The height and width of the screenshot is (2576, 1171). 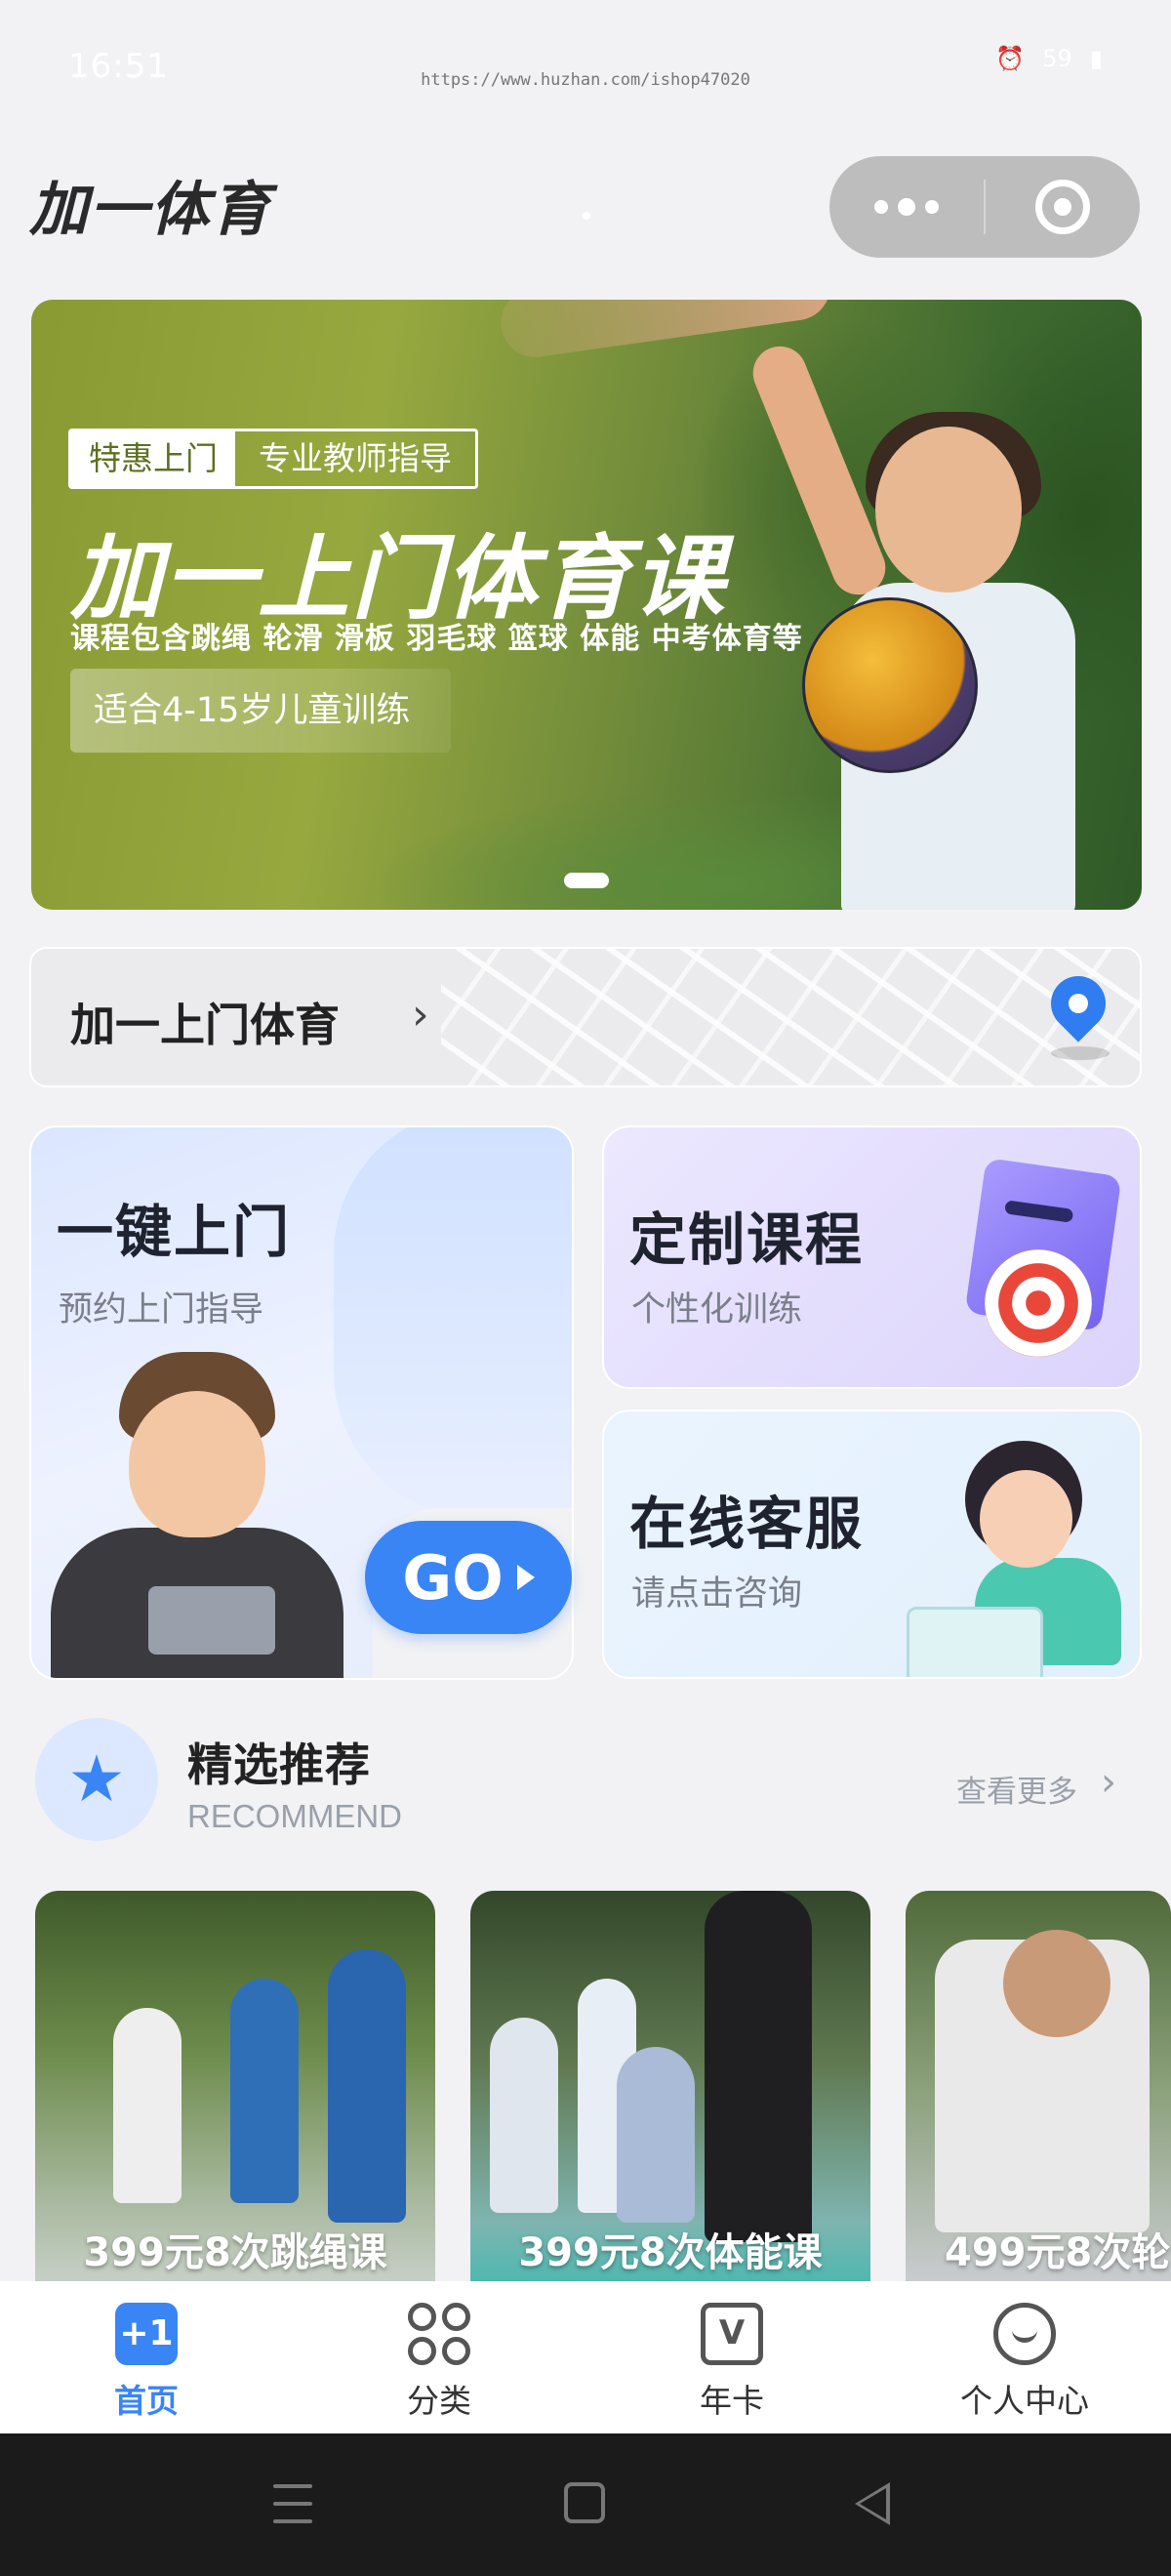 I want to click on banner-tags: 特惠上门 专业教师指导, so click(x=273, y=459).